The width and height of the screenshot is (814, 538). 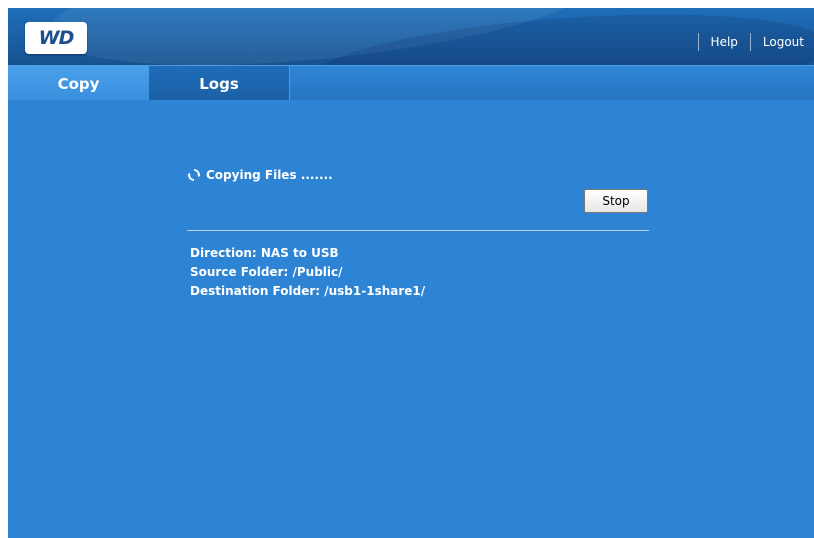 I want to click on divider, so click(x=418, y=230).